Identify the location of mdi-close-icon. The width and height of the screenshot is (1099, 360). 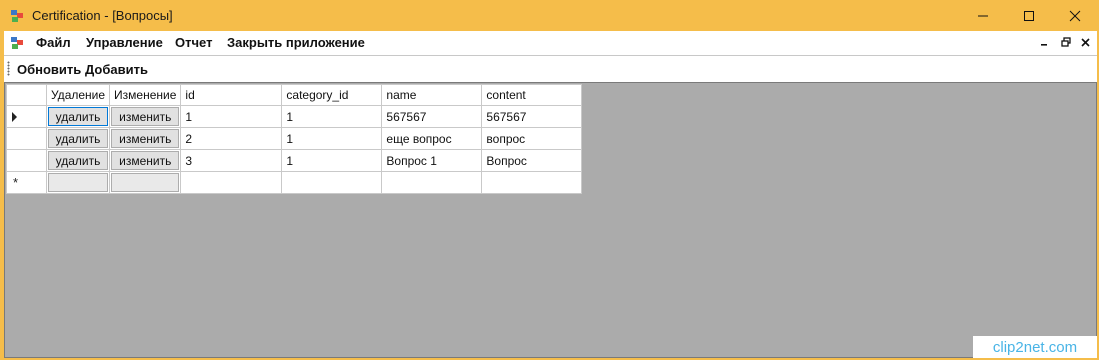
(1085, 42).